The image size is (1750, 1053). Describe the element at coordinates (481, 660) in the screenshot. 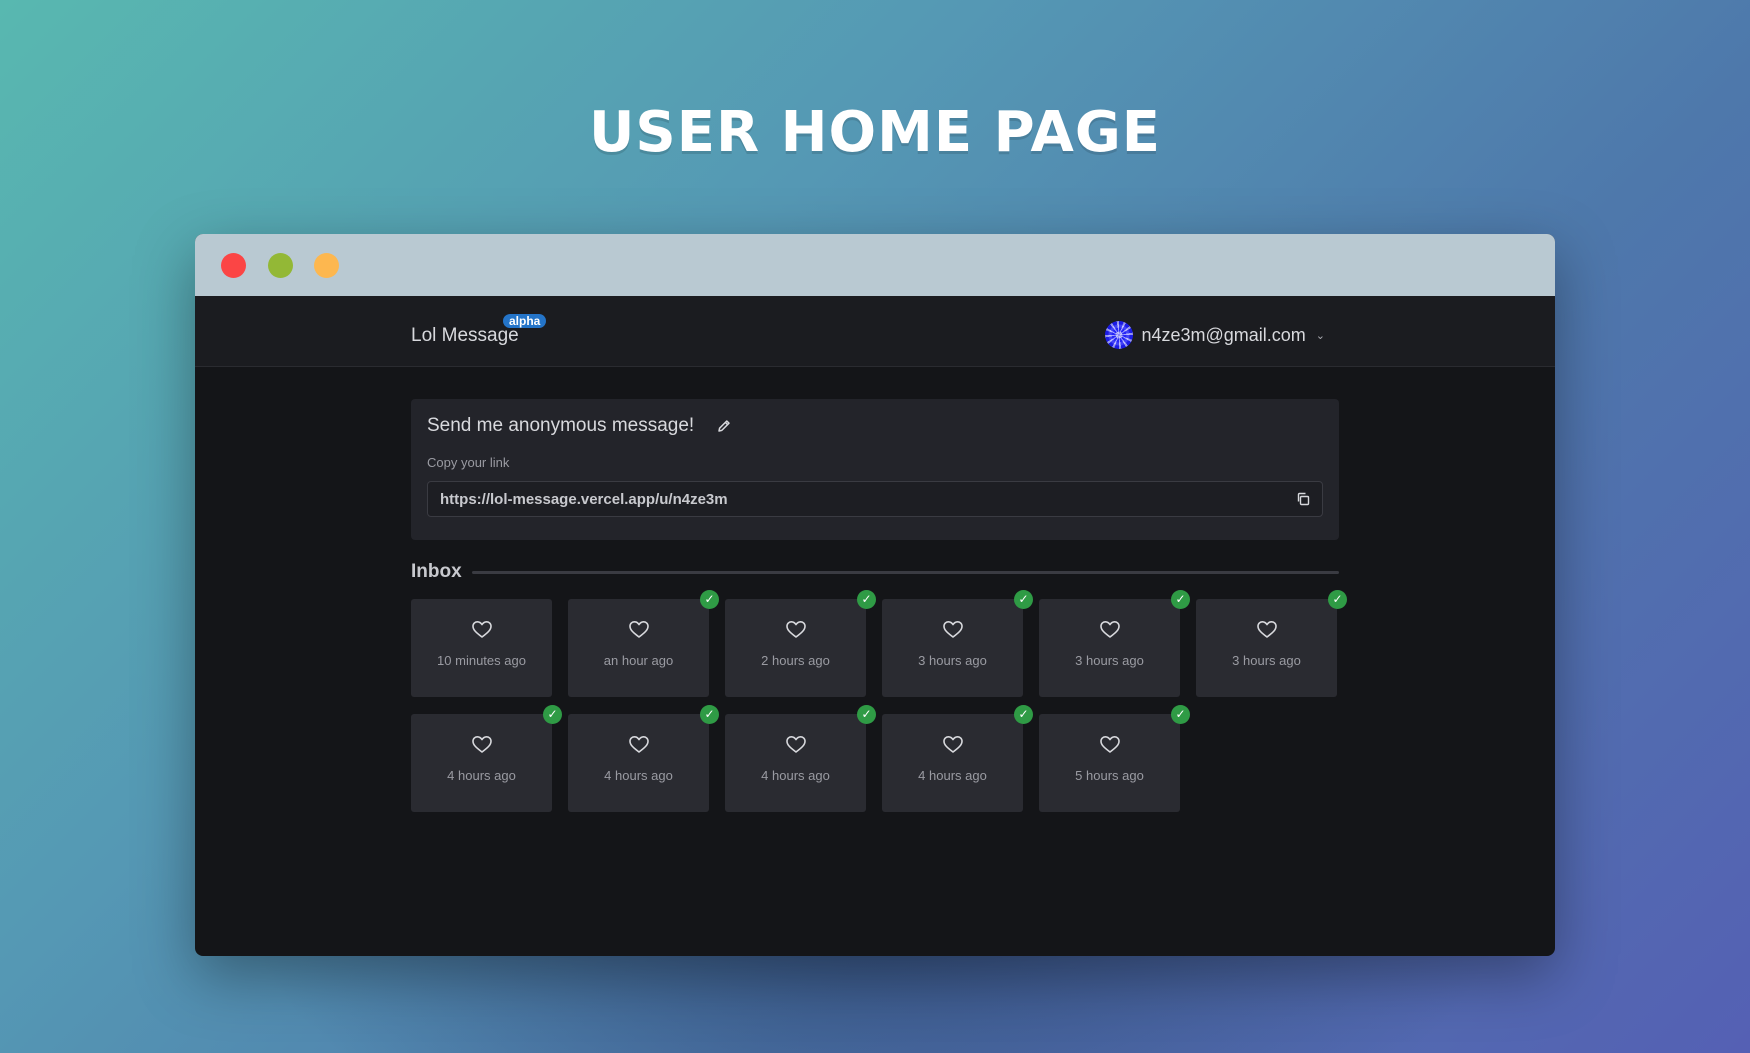

I see `message-time: 10 minutes ago` at that location.